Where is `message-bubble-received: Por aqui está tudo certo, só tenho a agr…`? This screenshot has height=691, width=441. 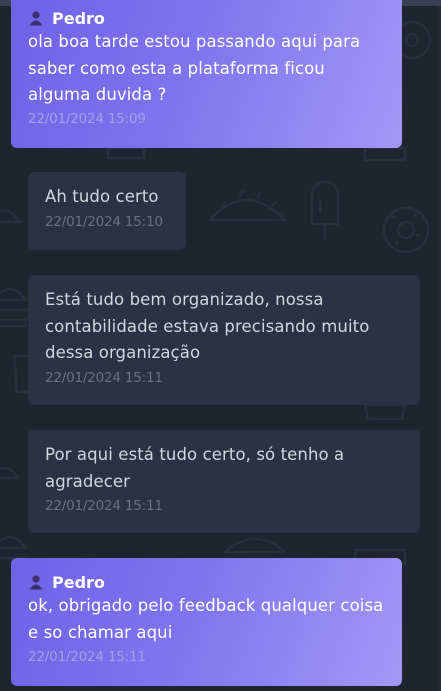
message-bubble-received: Por aqui está tudo certo, só tenho a agr… is located at coordinates (224, 481).